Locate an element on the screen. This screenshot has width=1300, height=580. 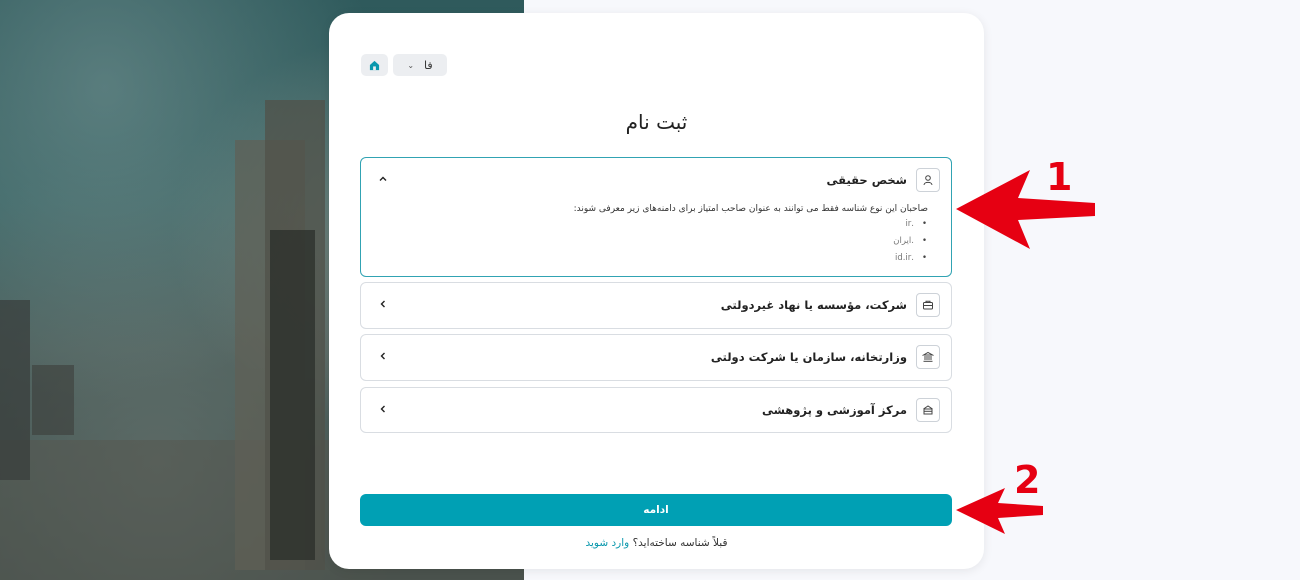
annotation-number-1: 1 is located at coordinates (1059, 177).